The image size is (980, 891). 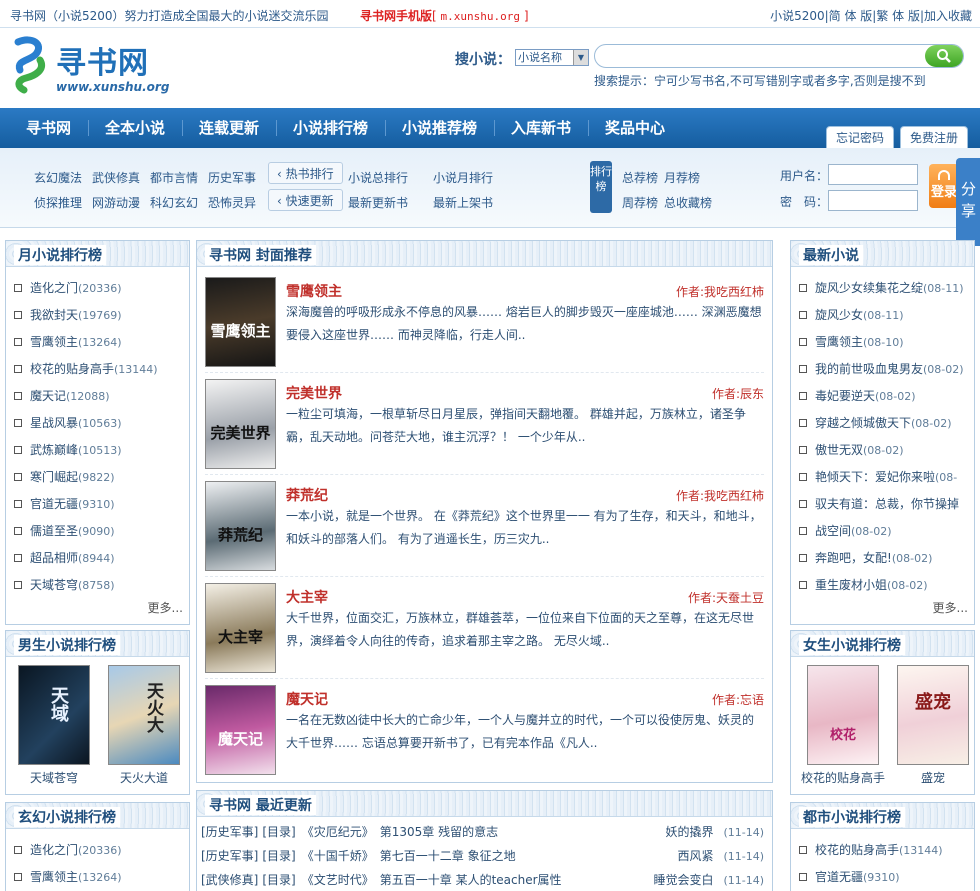 I want to click on register-tab: 免费注册, so click(x=934, y=137).